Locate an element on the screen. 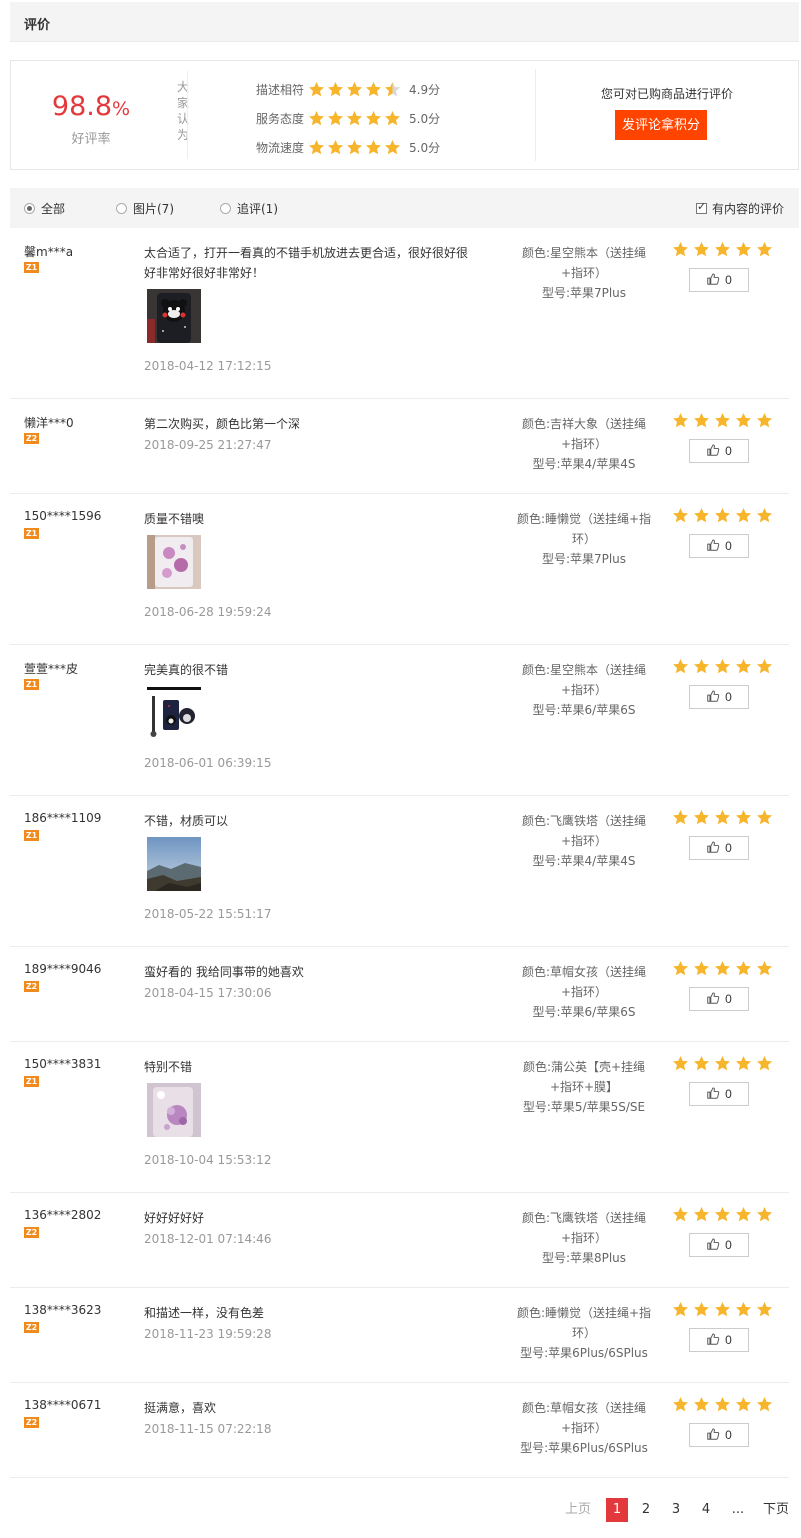 This screenshot has height=1538, width=801. sku-model-line: 型号:苹果7Plus is located at coordinates (584, 559).